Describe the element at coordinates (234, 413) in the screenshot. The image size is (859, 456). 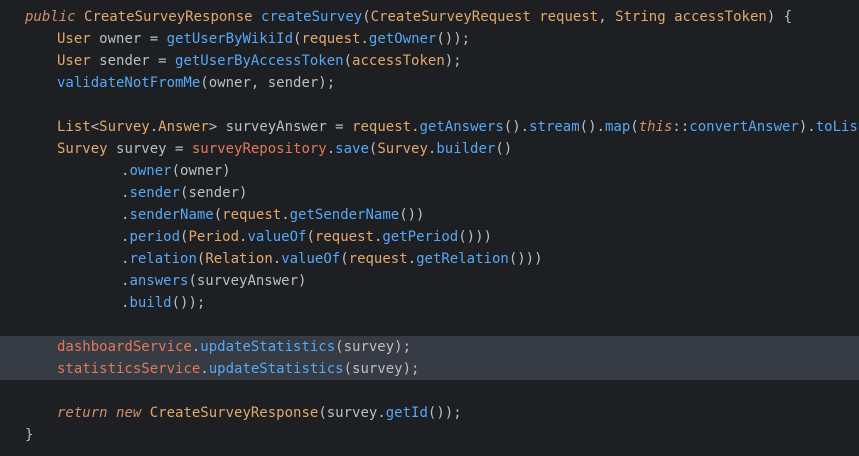
I see `code-token: CreateSurveyResponse` at that location.